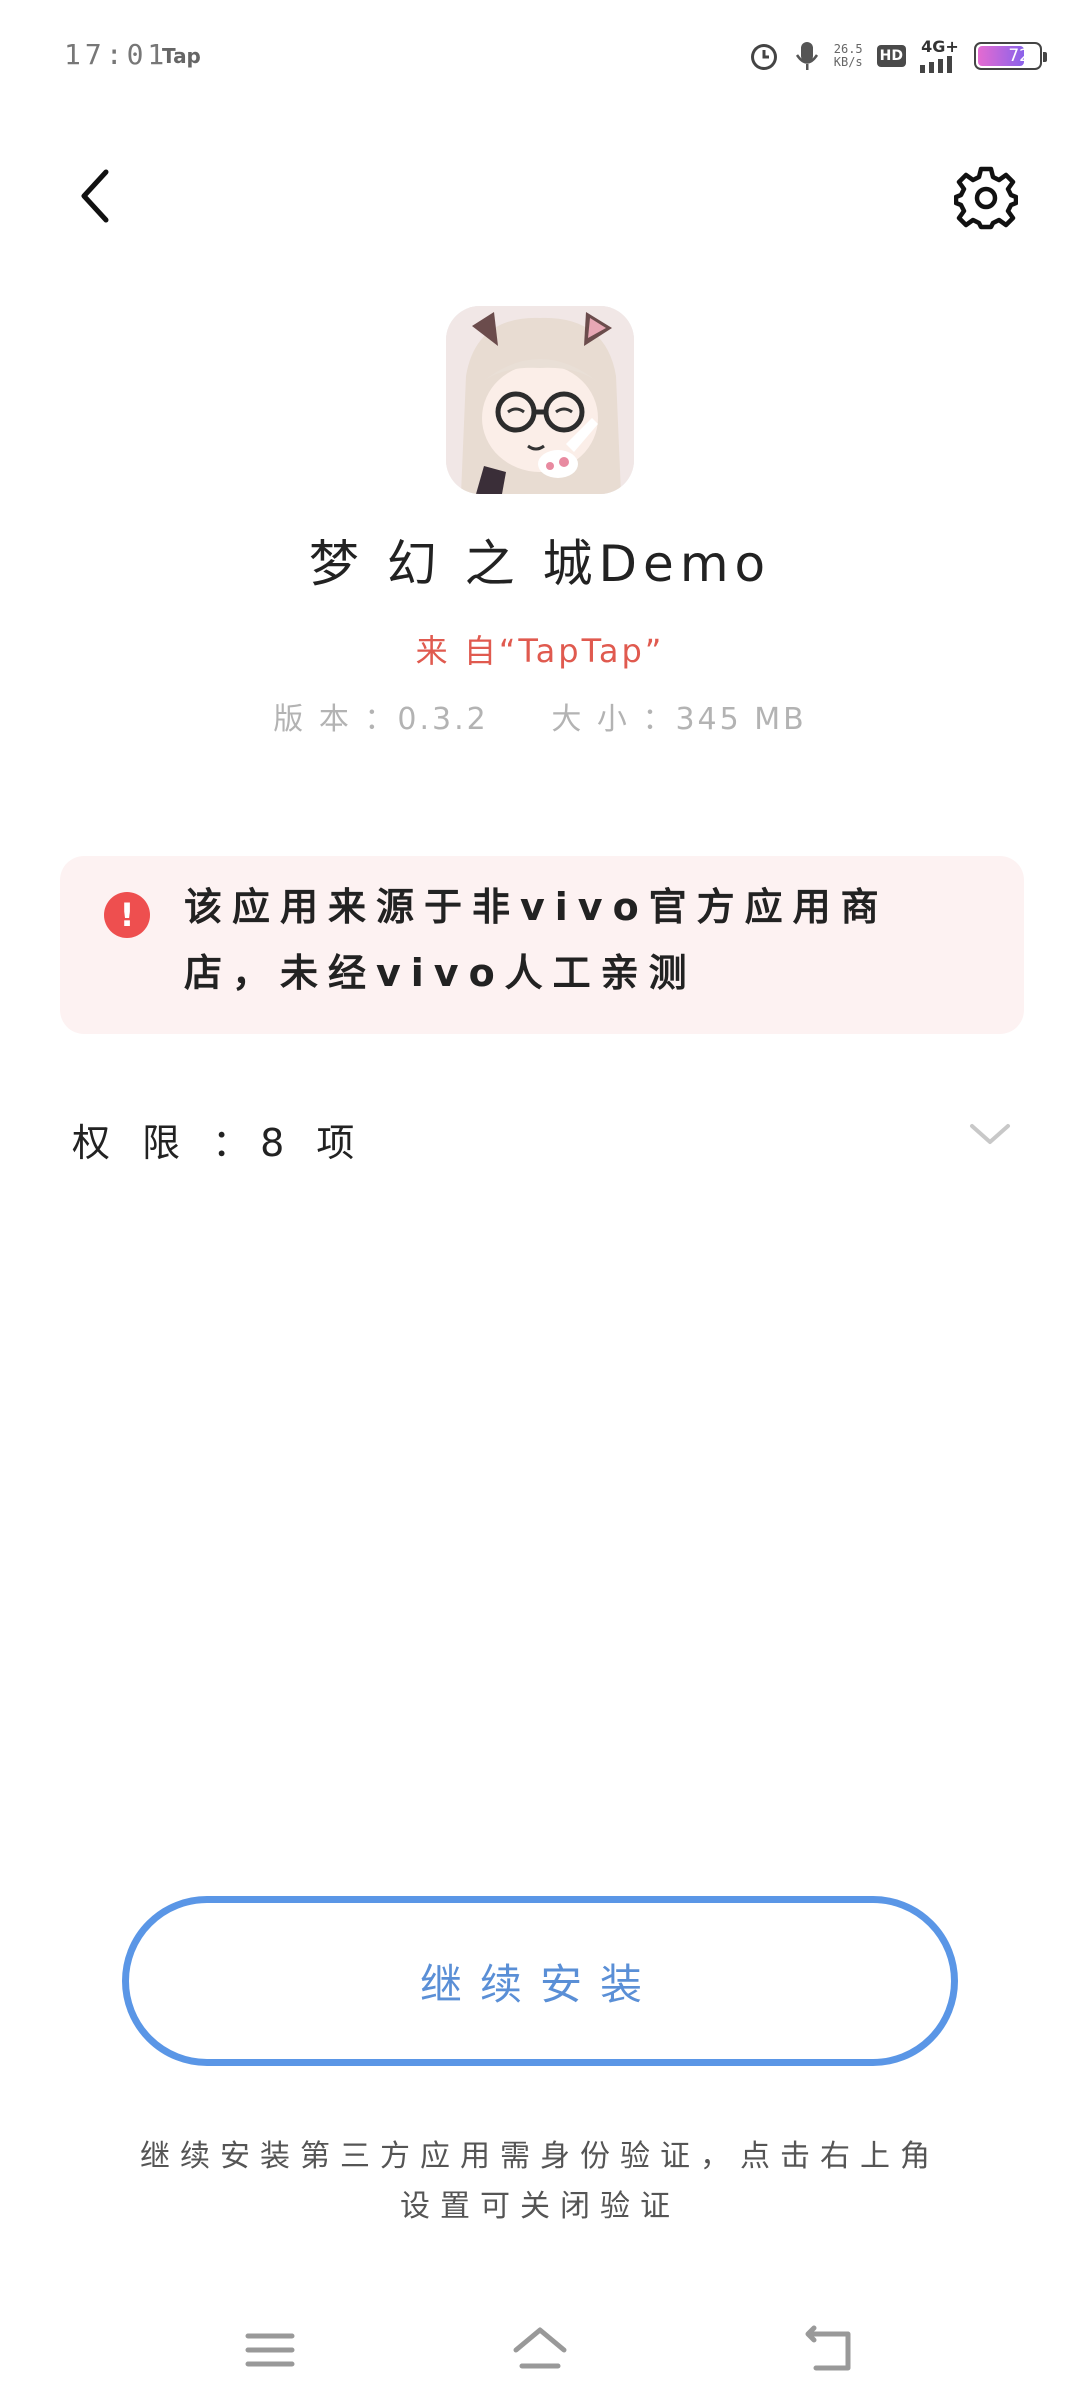 This screenshot has width=1080, height=2400. What do you see at coordinates (1019, 56) in the screenshot?
I see `battery-level: 72` at bounding box center [1019, 56].